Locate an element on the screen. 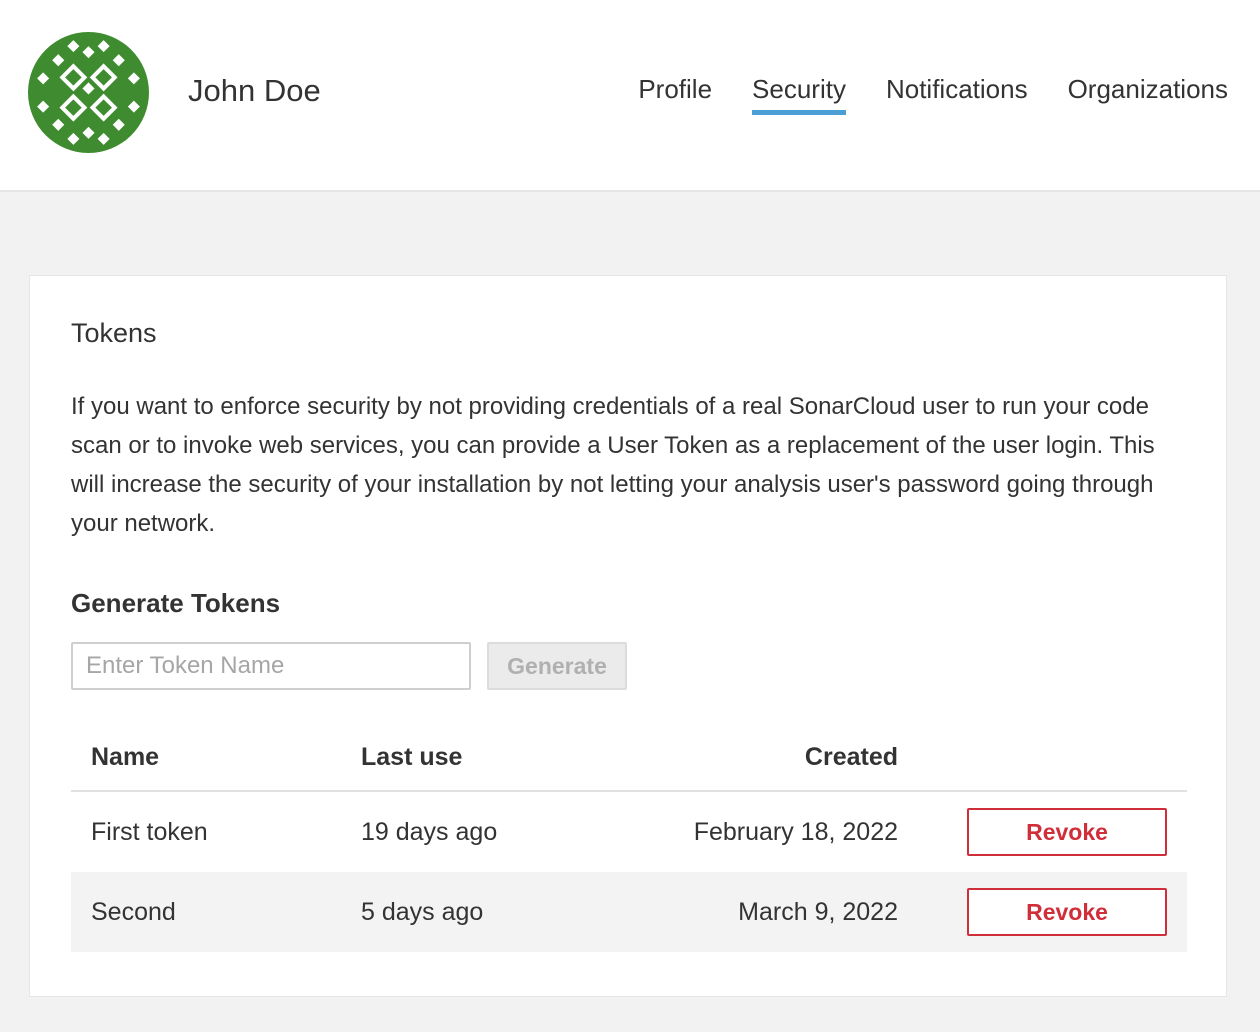 The width and height of the screenshot is (1260, 1032). table-header-row: Name Last use Created is located at coordinates (629, 758).